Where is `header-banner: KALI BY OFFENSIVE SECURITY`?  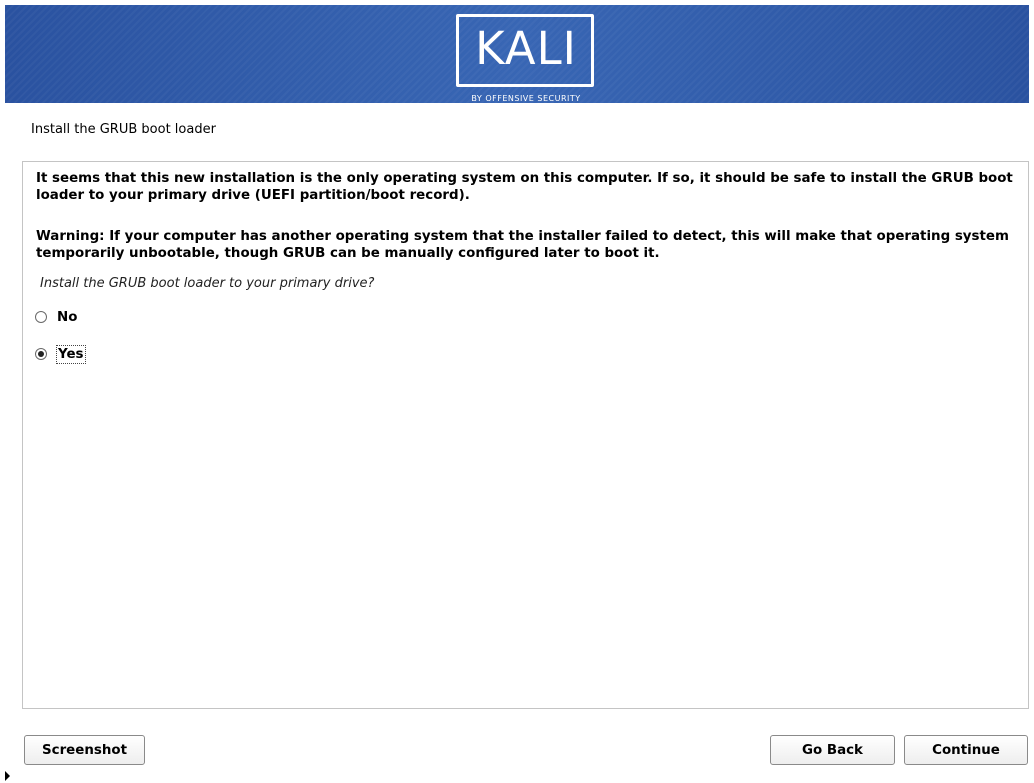
header-banner: KALI BY OFFENSIVE SECURITY is located at coordinates (517, 54).